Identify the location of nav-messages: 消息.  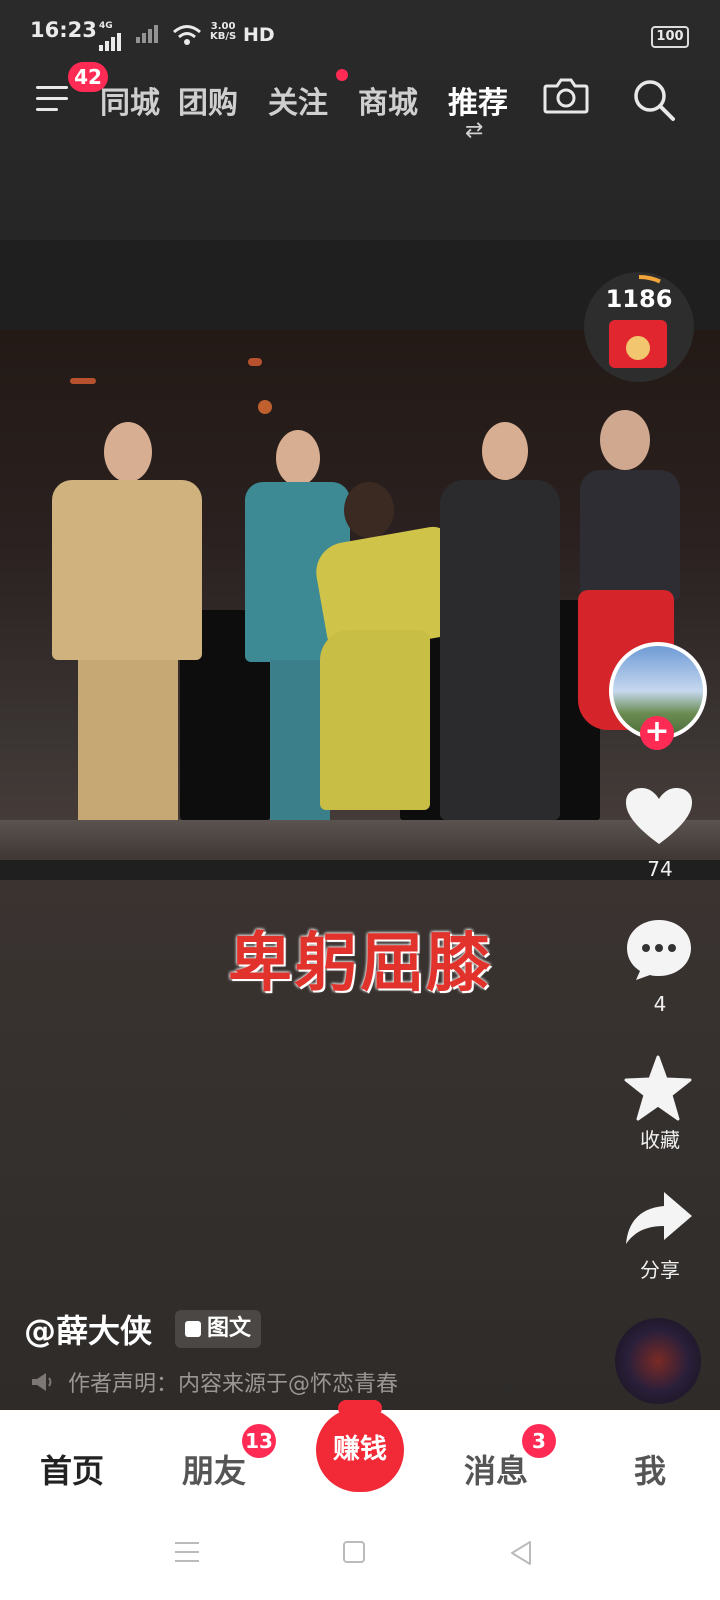
(496, 1469).